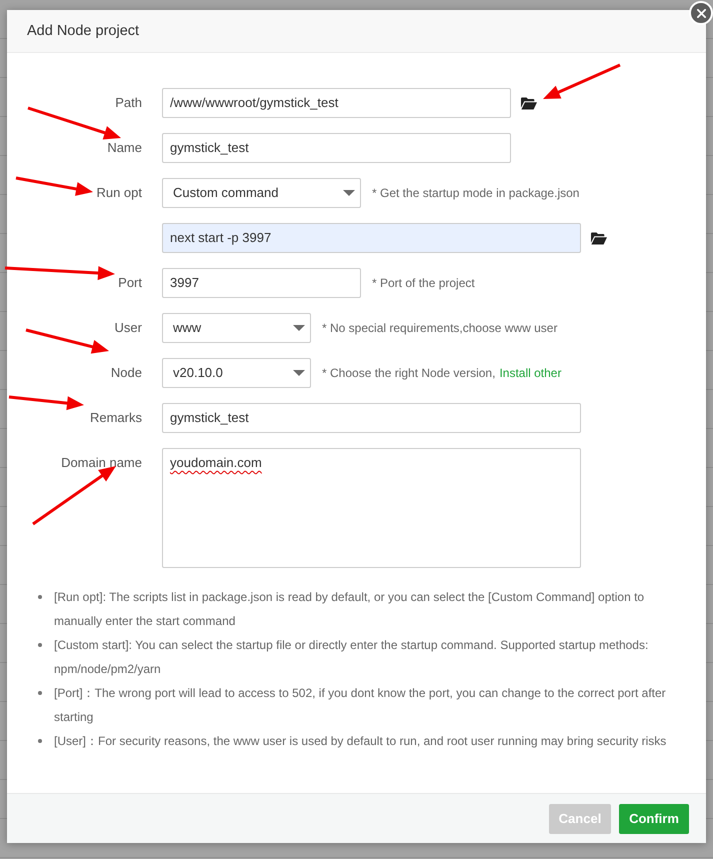 Image resolution: width=713 pixels, height=859 pixels. What do you see at coordinates (440, 328) in the screenshot?
I see `hint-text: * No special requirements,choose www user` at bounding box center [440, 328].